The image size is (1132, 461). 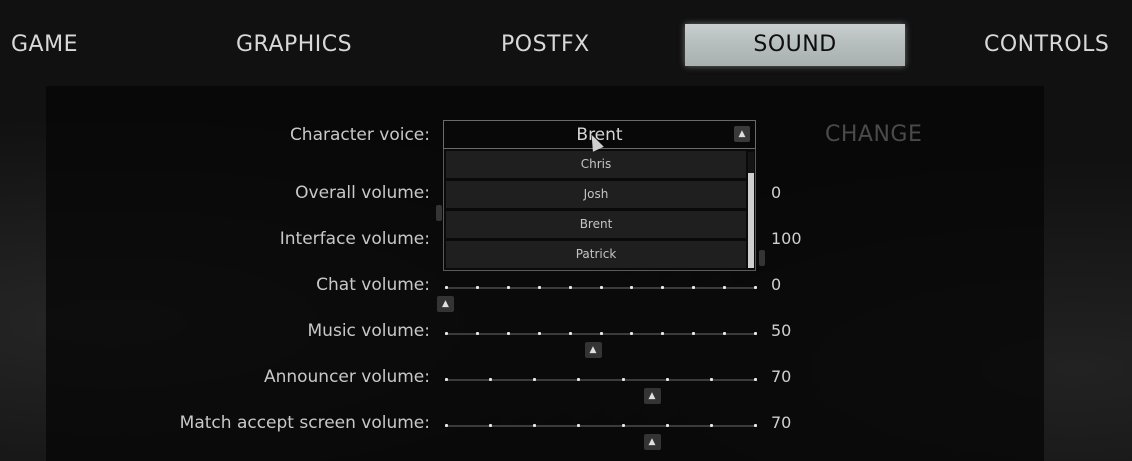 I want to click on music-volume-slider, so click(x=601, y=333).